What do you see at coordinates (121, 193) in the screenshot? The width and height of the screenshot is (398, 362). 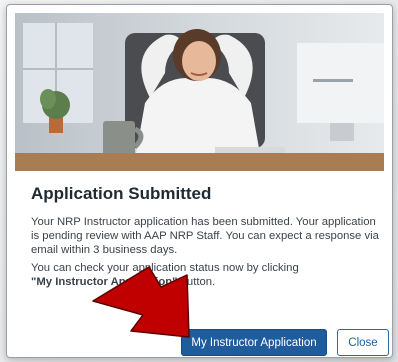 I see `dialog-title: Application Submitted` at bounding box center [121, 193].